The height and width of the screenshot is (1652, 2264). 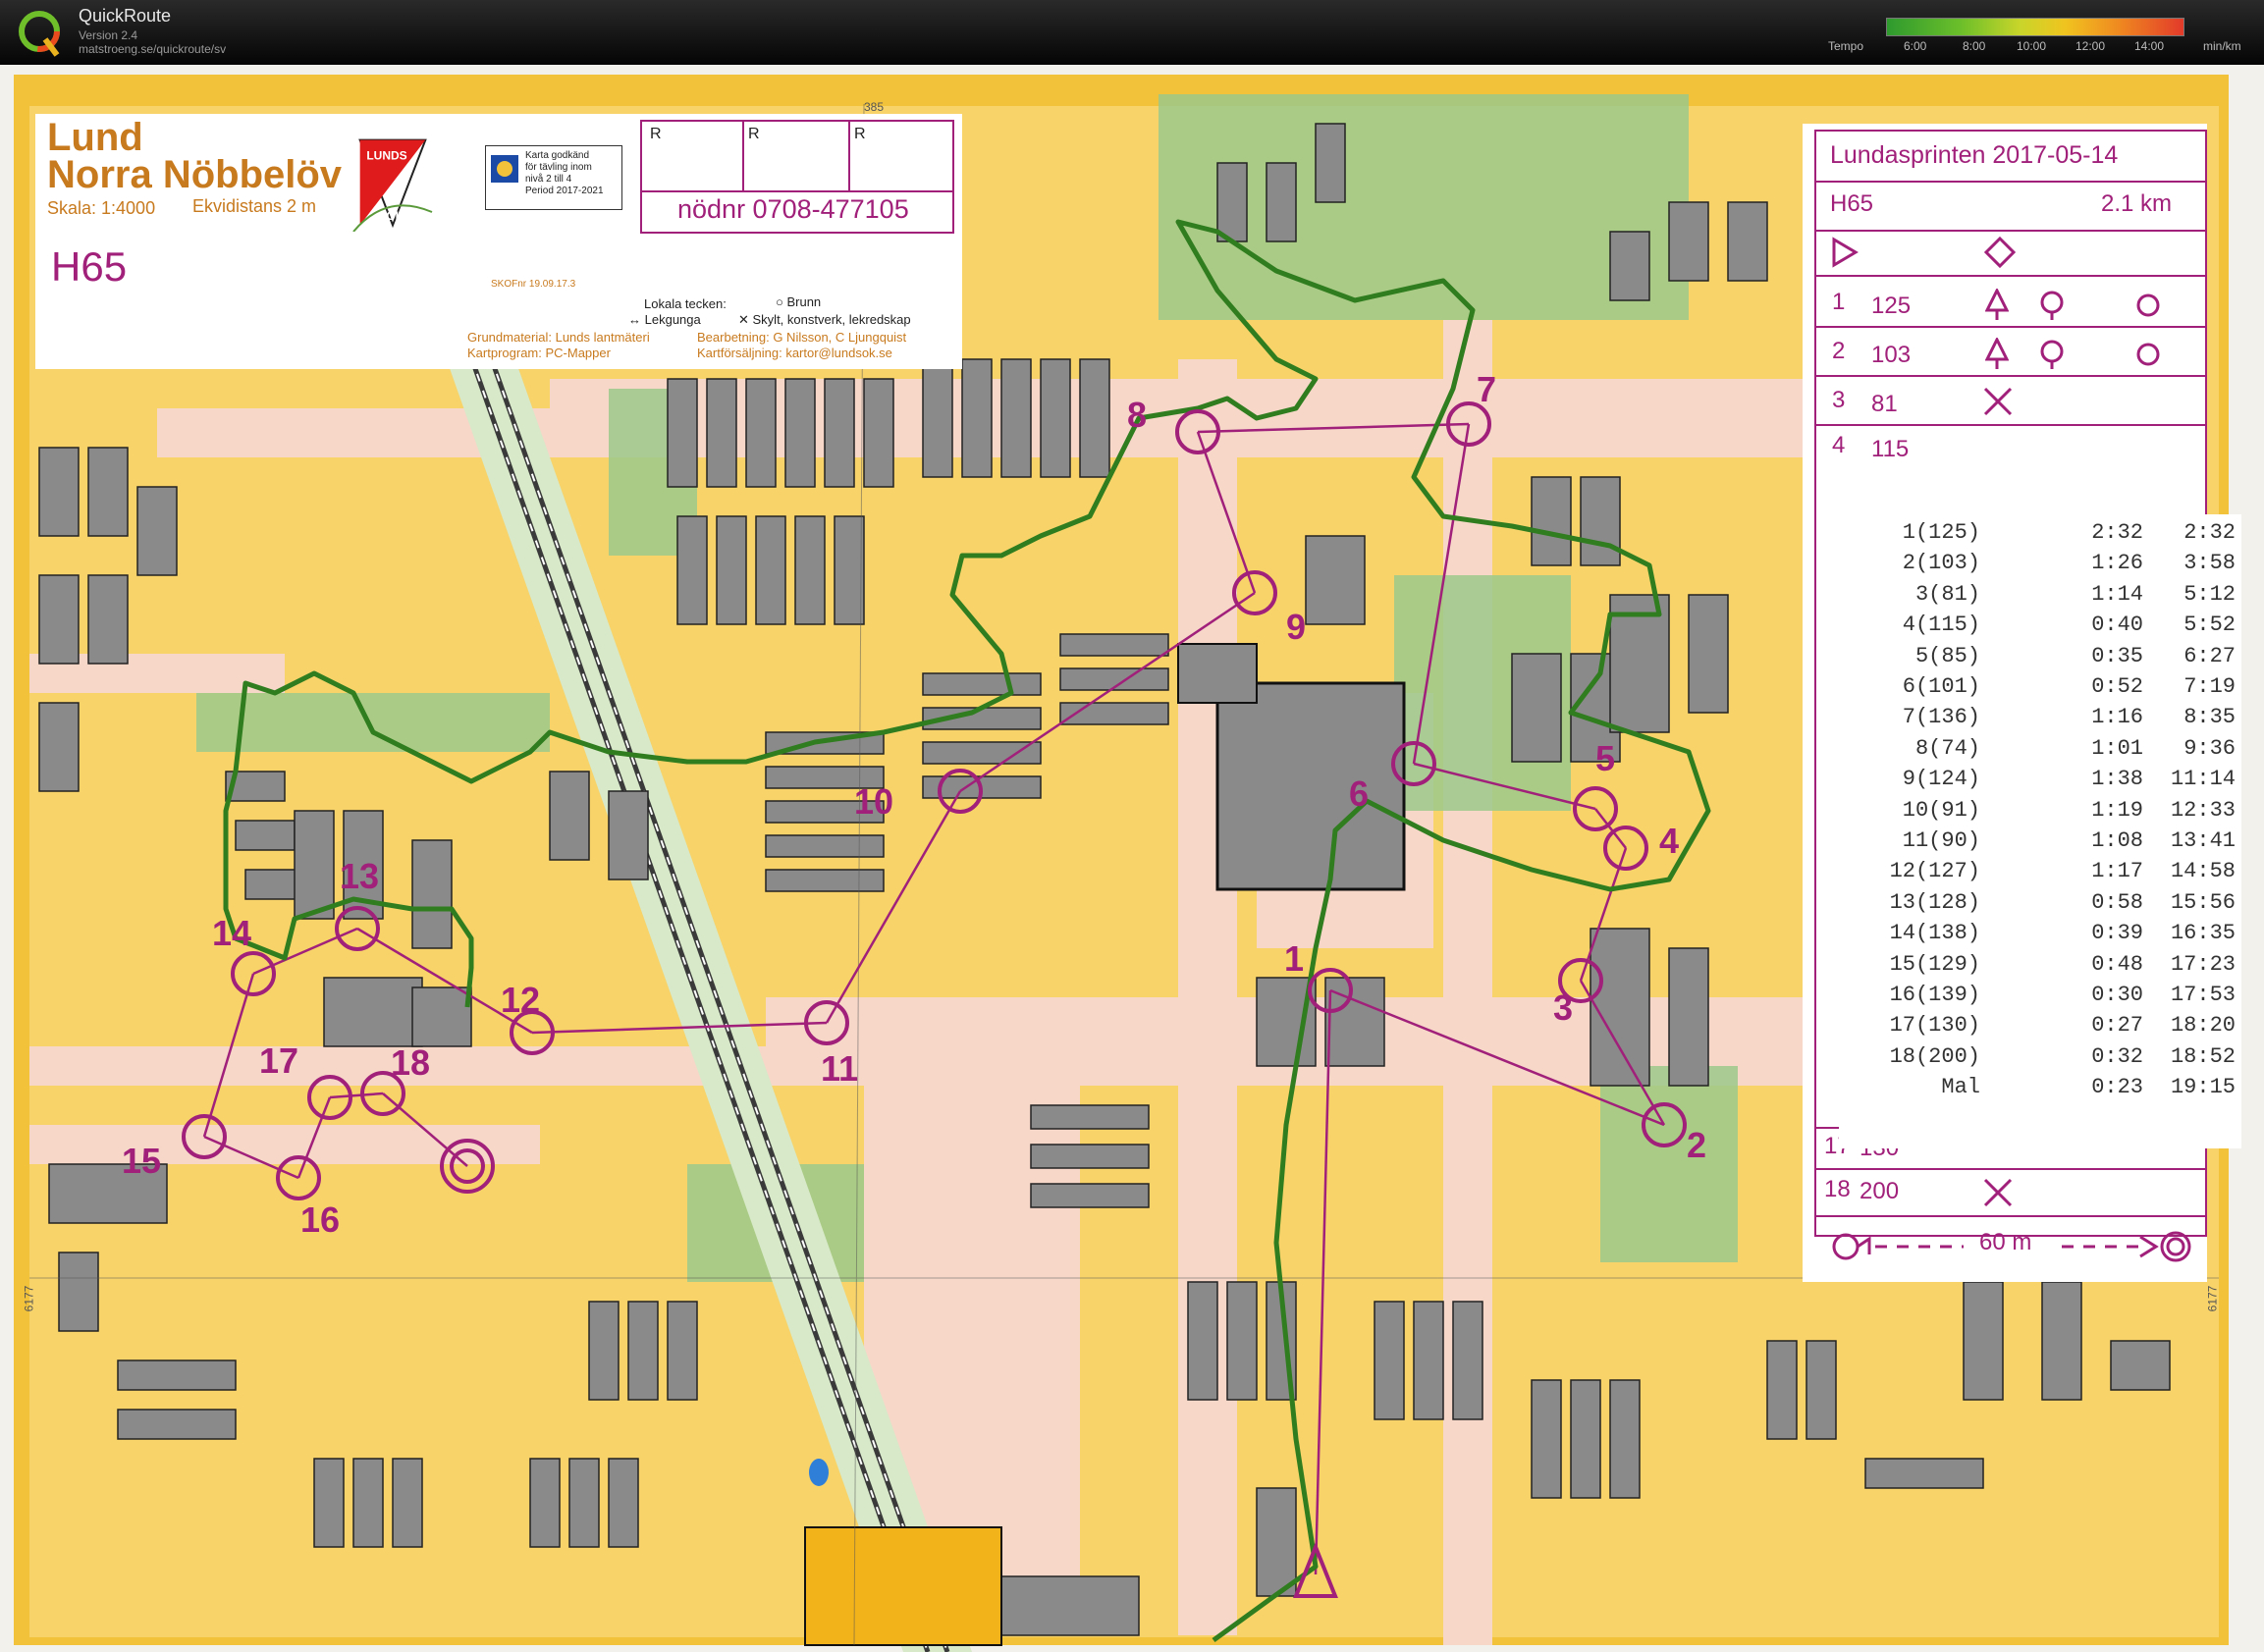 I want to click on split-control: 8(74), so click(x=1947, y=748).